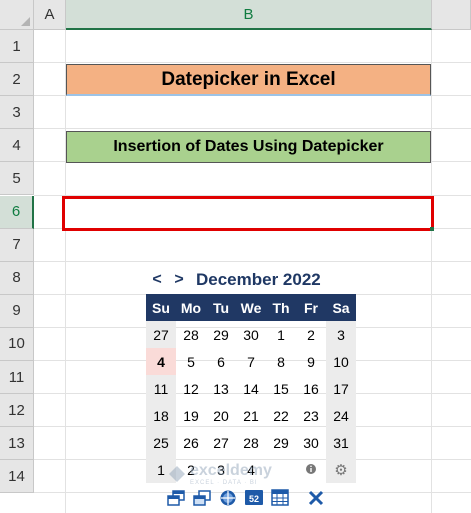 The image size is (471, 513). What do you see at coordinates (258, 279) in the screenshot?
I see `month-label: December 2022` at bounding box center [258, 279].